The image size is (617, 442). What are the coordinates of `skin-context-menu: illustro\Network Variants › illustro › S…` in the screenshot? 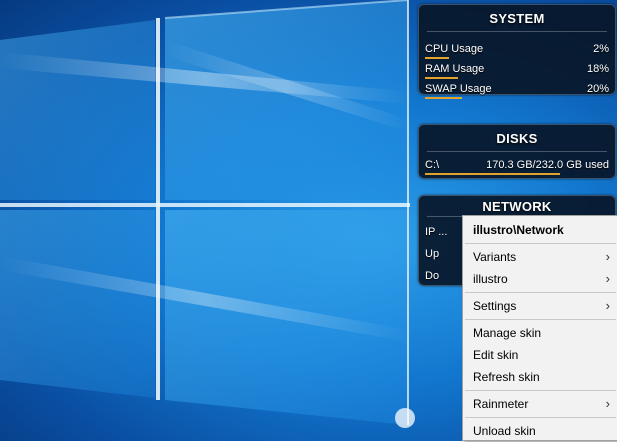 It's located at (539, 328).